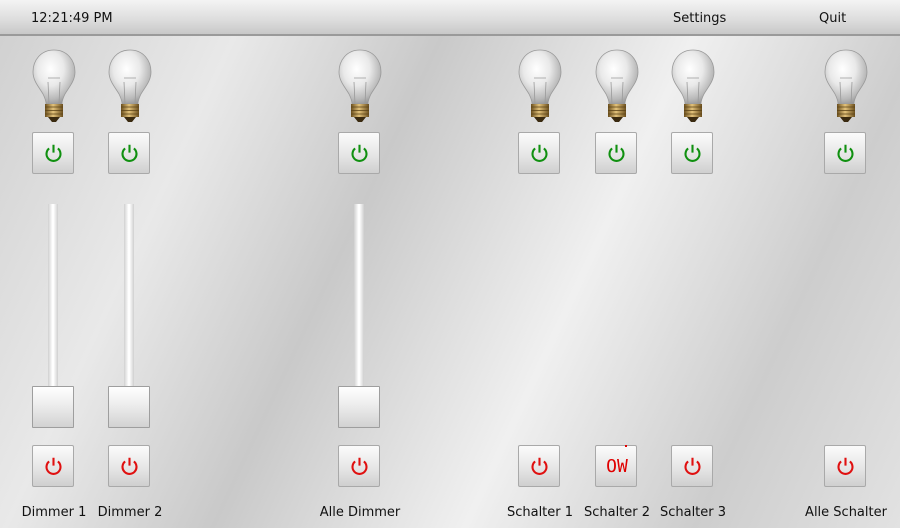 The width and height of the screenshot is (900, 528). Describe the element at coordinates (450, 18) in the screenshot. I see `top-bar: 12:21:49 PM Settings Quit` at that location.